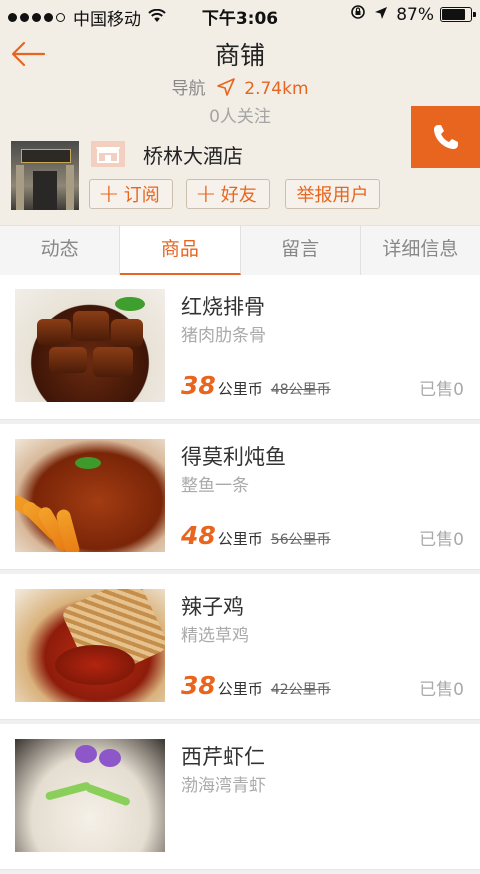 The image size is (480, 874). I want to click on product-description: 渤海湾青虾, so click(223, 786).